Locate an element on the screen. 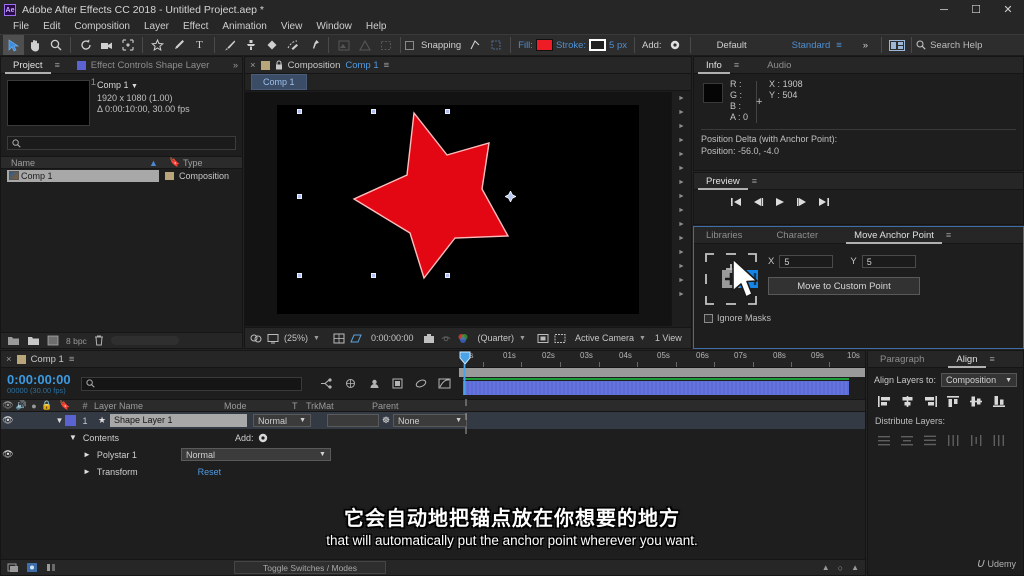  distribute-bottom-button is located at coordinates (930, 440).